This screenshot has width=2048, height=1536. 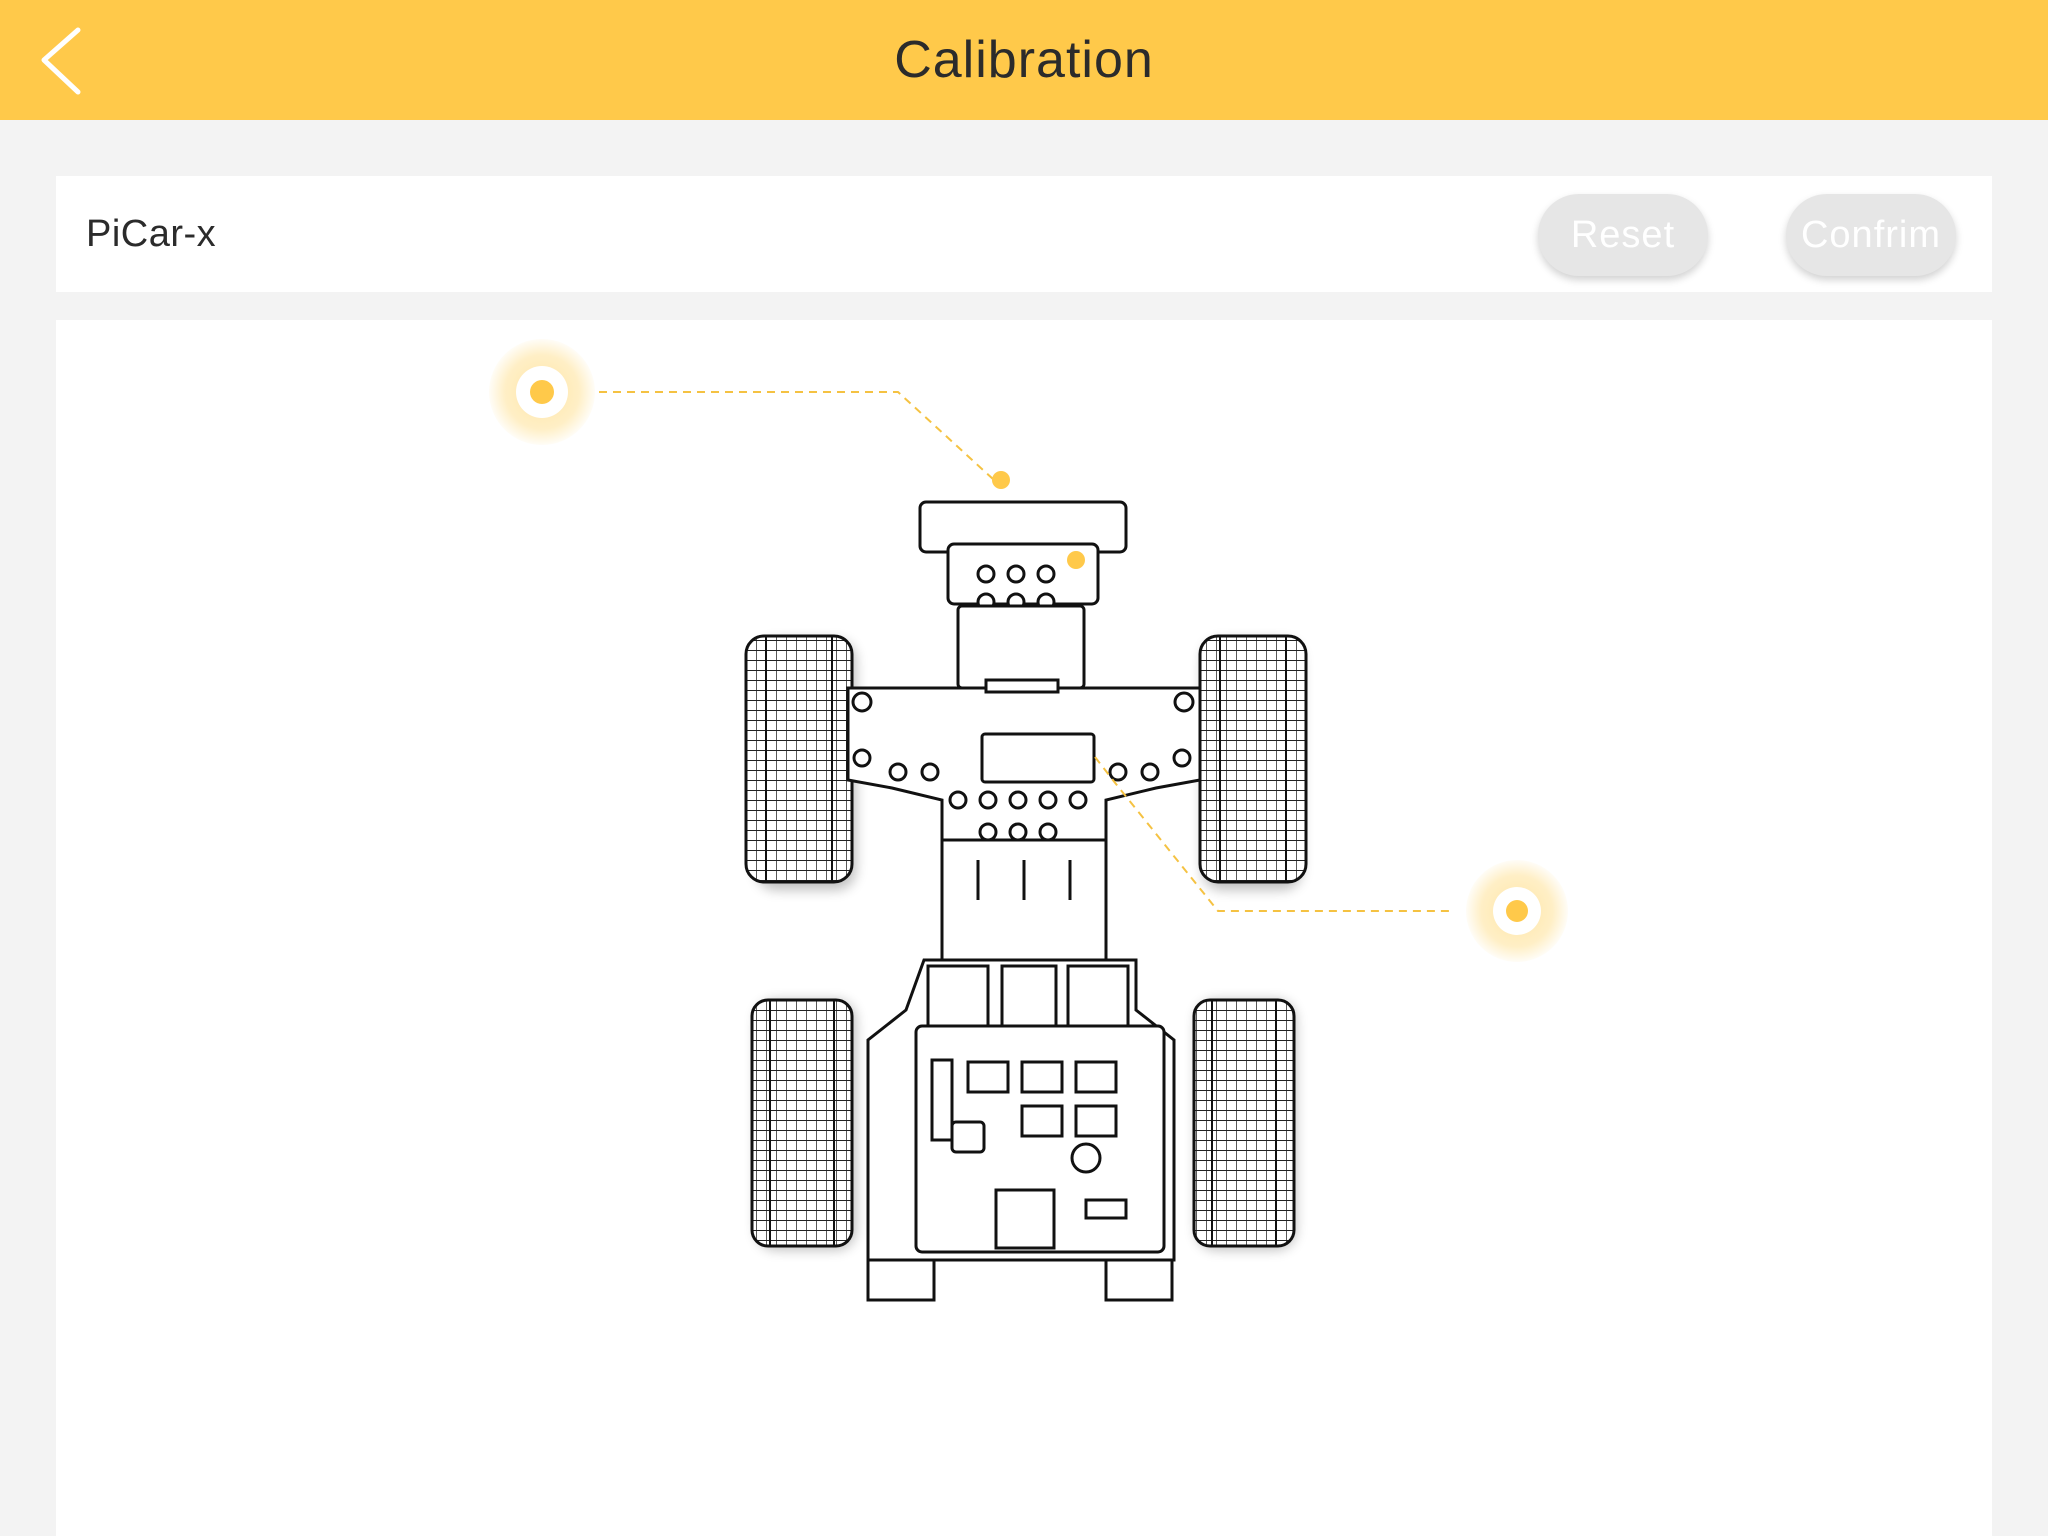 I want to click on front-left-wheel, so click(x=799, y=759).